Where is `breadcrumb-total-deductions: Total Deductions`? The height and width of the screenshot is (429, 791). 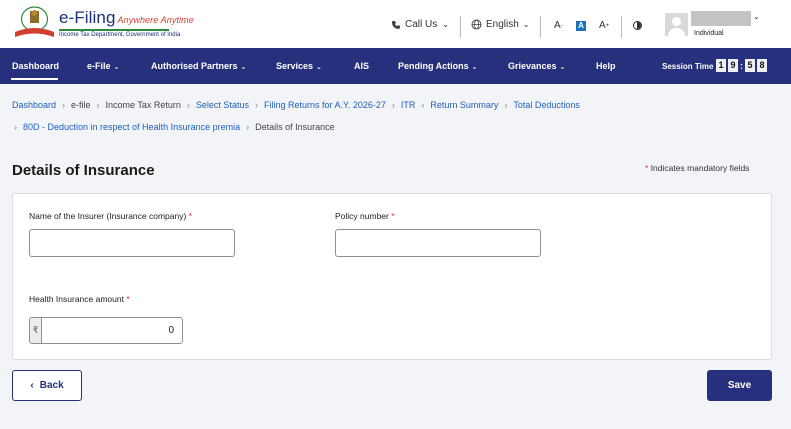
breadcrumb-total-deductions: Total Deductions is located at coordinates (546, 105).